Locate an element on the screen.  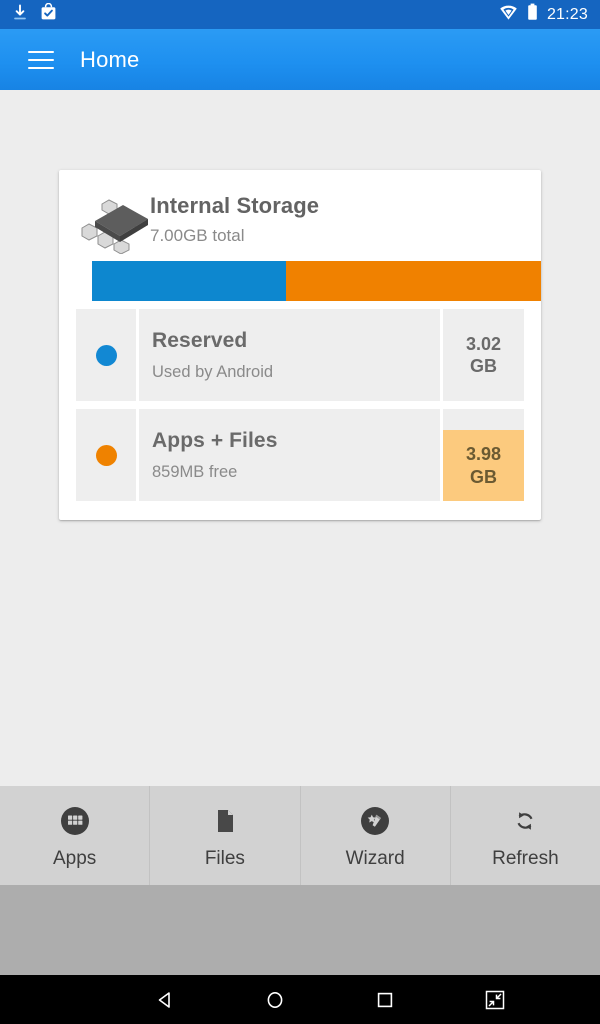
memory-chip-icon is located at coordinates (113, 223).